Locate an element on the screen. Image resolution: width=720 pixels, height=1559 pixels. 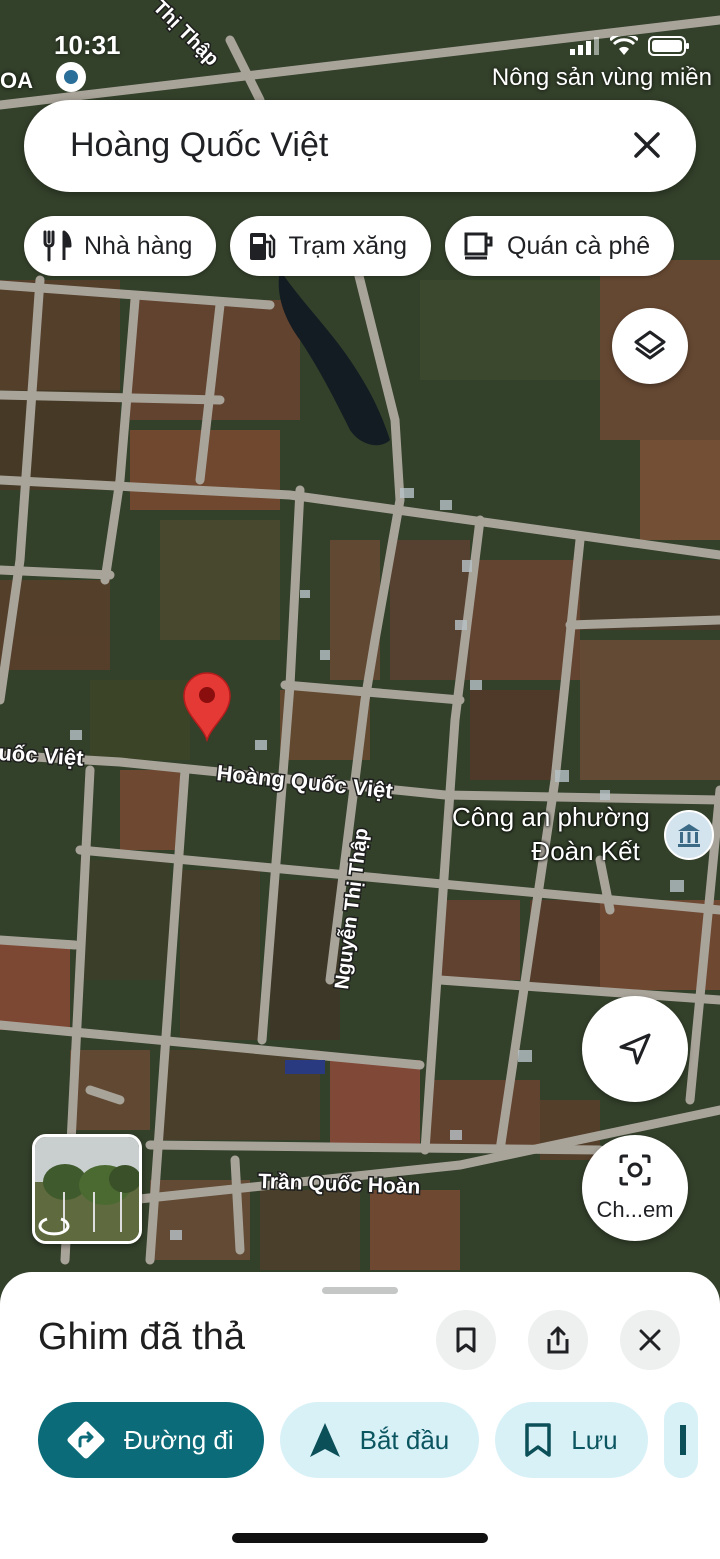
dropped-pin-marker is located at coordinates (207, 706).